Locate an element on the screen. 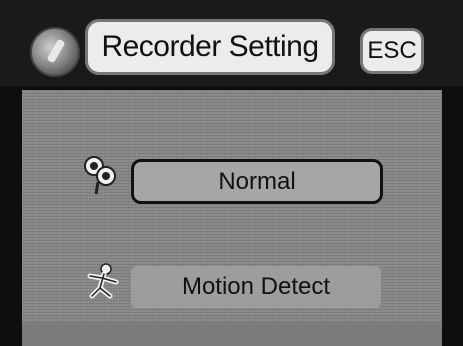 The height and width of the screenshot is (346, 463). motion-figure-icon is located at coordinates (103, 281).